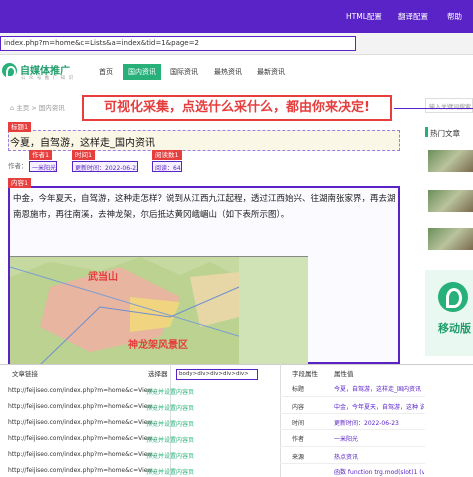 This screenshot has height=477, width=473. What do you see at coordinates (236, 16) in the screenshot?
I see `top-toolbar: HTML配置 翻译配置 帮助` at bounding box center [236, 16].